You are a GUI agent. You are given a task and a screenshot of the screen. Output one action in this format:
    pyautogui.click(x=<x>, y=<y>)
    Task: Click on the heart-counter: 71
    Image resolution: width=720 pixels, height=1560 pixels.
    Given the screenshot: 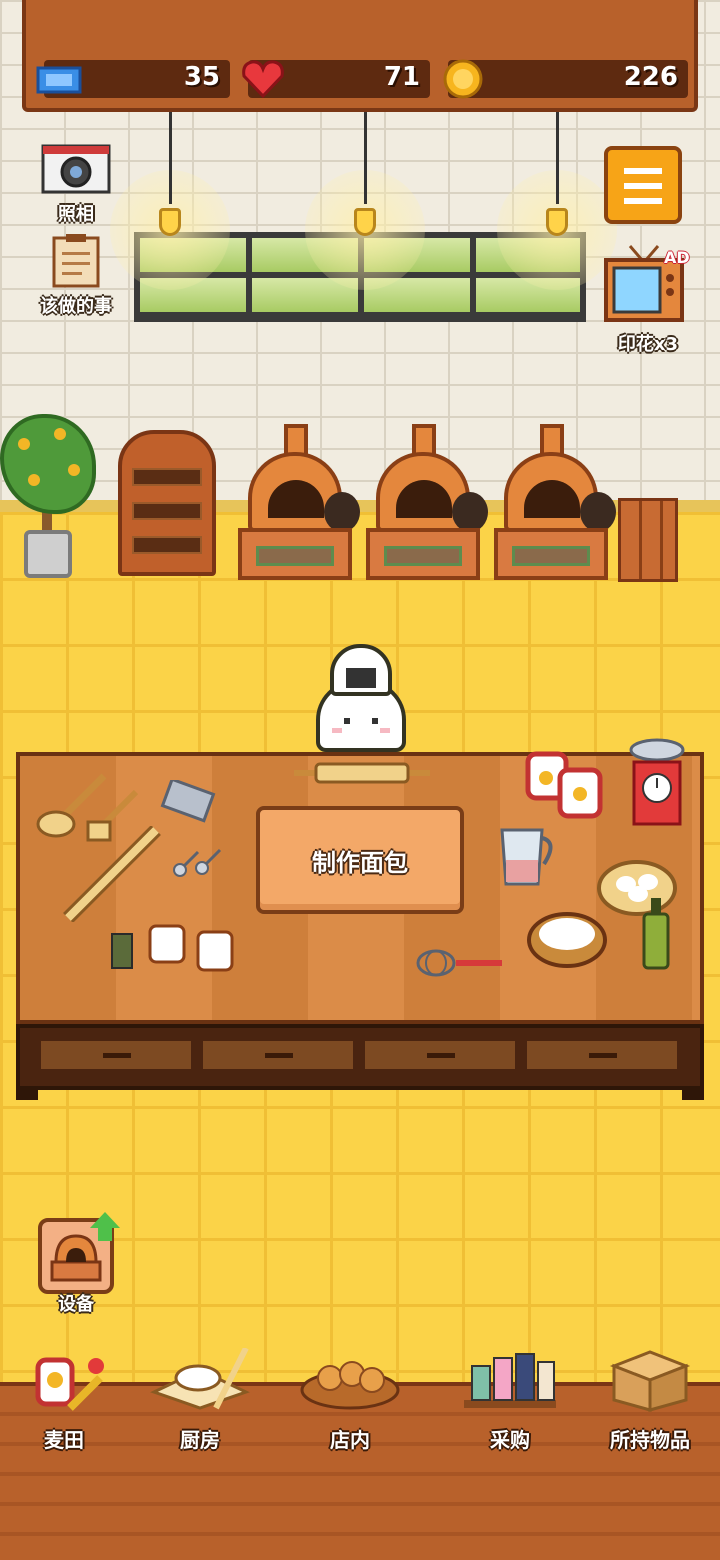 What is the action you would take?
    pyautogui.click(x=336, y=79)
    